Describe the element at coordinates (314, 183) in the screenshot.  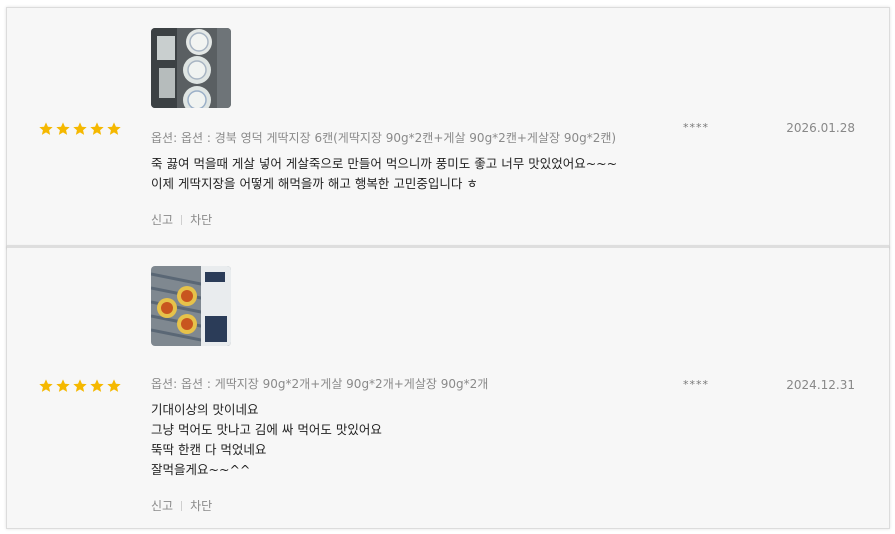
I see `review-line: 이제 게딱지장을 어떻게 해먹을까 해고 행복한 고민중입니다 ㅎ` at that location.